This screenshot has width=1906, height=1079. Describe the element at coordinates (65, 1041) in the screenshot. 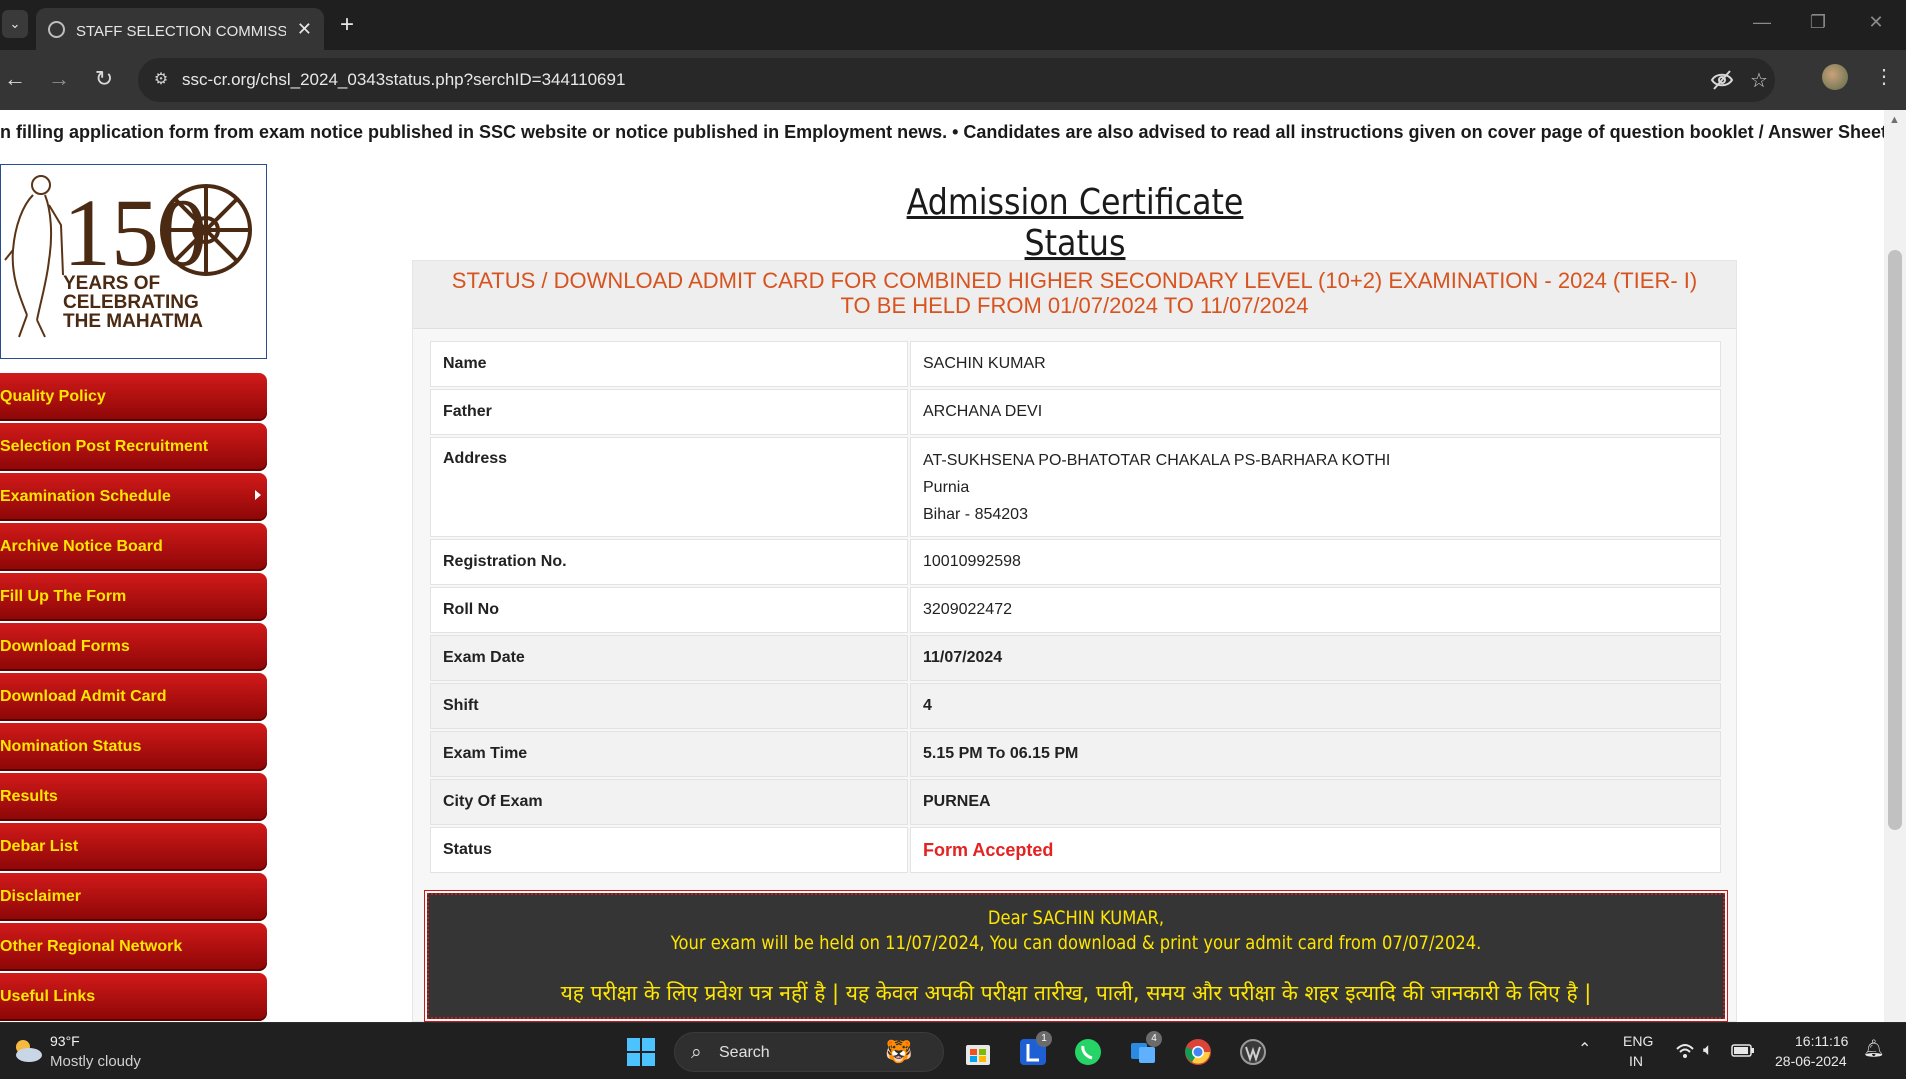

I see `weather-temperature: 93°F` at that location.